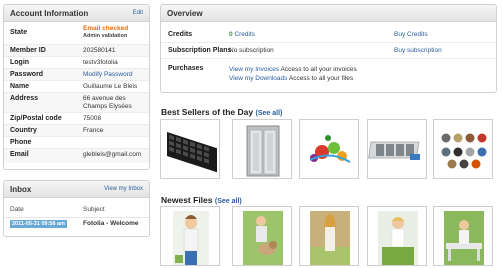  I want to click on subscription-value: No subscription, so click(251, 50).